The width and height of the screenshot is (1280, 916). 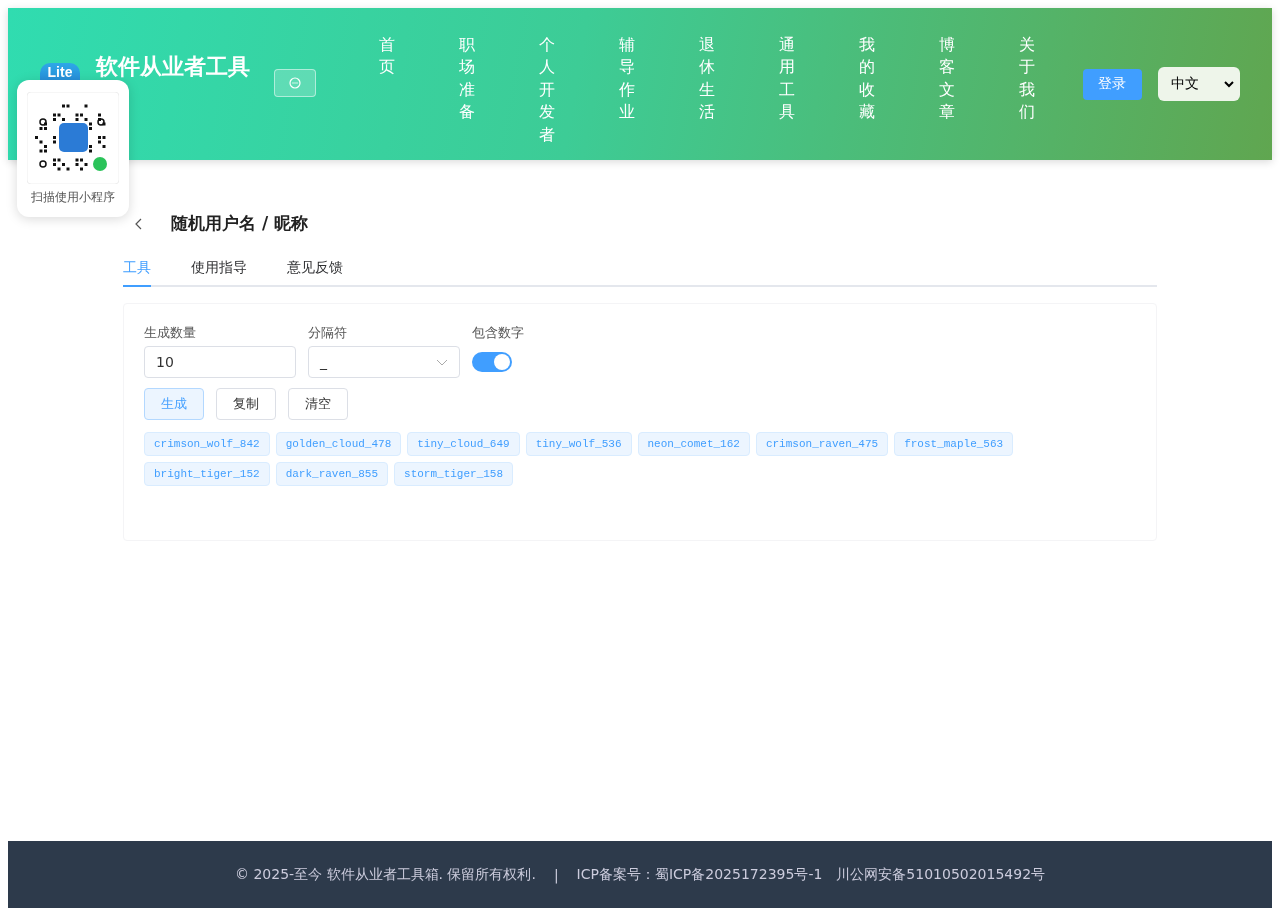 I want to click on site-title: 软件从业者工具, so click(x=173, y=67).